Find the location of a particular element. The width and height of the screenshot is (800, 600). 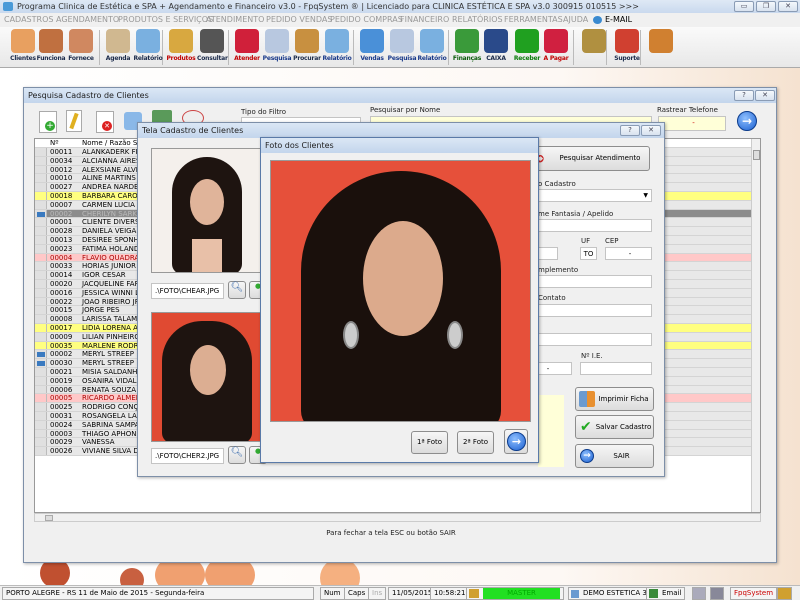

cell-num: 00013 is located at coordinates (61, 240).